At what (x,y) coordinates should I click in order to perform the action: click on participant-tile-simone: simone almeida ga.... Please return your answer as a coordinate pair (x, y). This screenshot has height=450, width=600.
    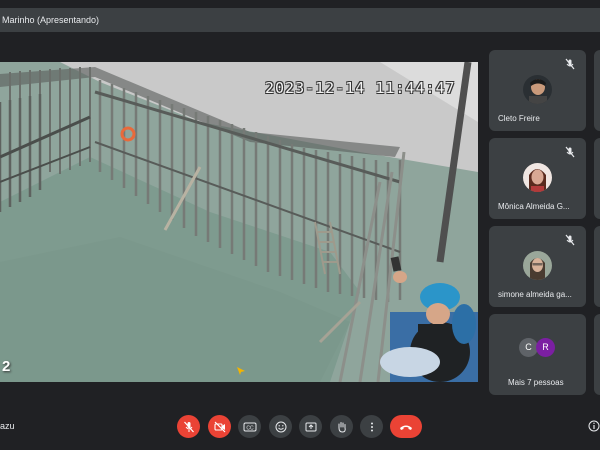
    Looking at the image, I should click on (537, 266).